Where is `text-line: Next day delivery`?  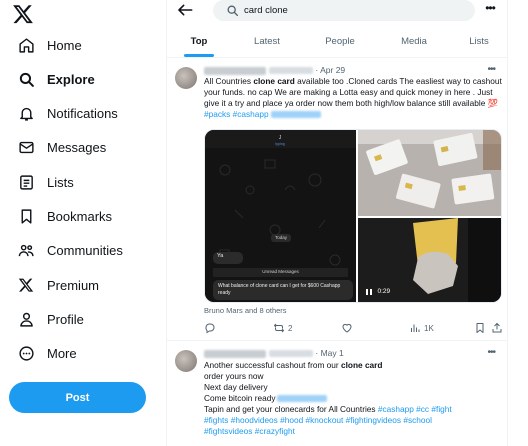
text-line: Next day delivery is located at coordinates (354, 387).